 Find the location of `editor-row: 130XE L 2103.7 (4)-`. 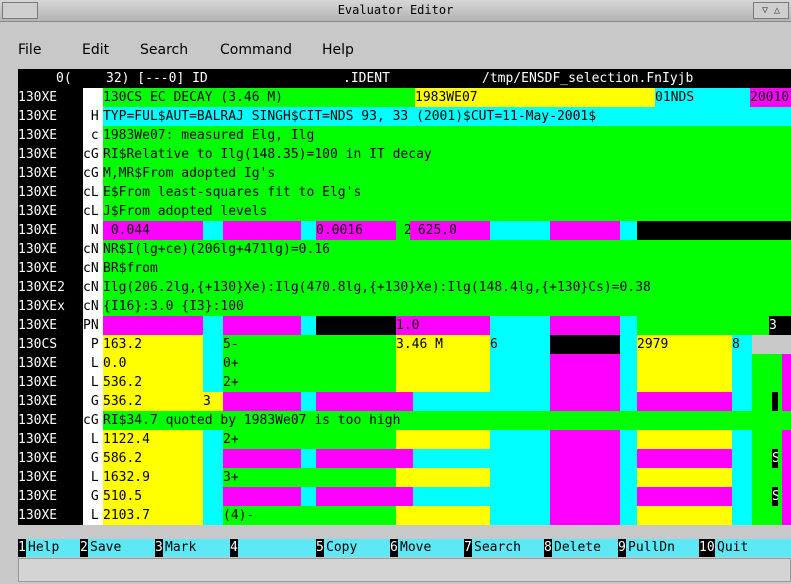

editor-row: 130XE L 2103.7 (4)- is located at coordinates (404, 515).